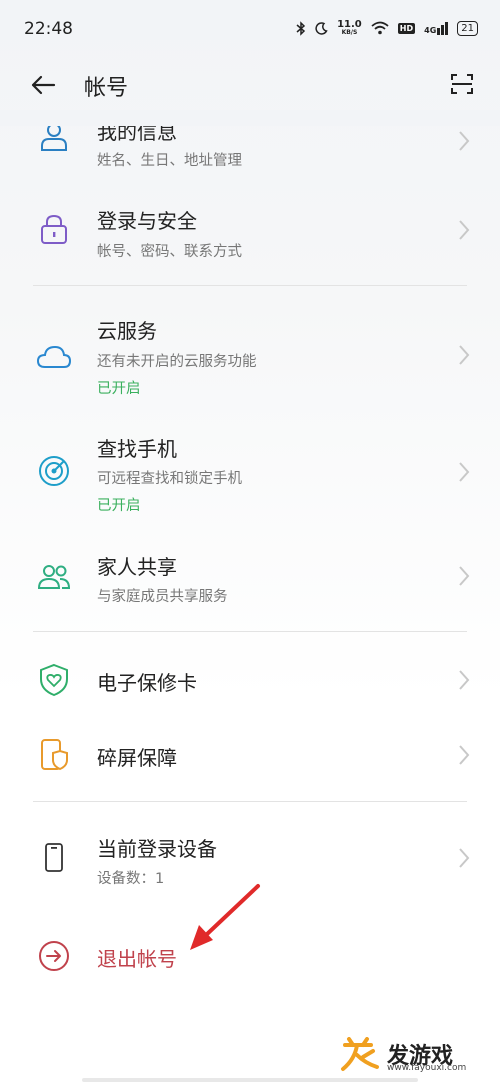 The image size is (500, 1084). I want to click on menu-item-warranty-card: 电子保修卡, so click(250, 680).